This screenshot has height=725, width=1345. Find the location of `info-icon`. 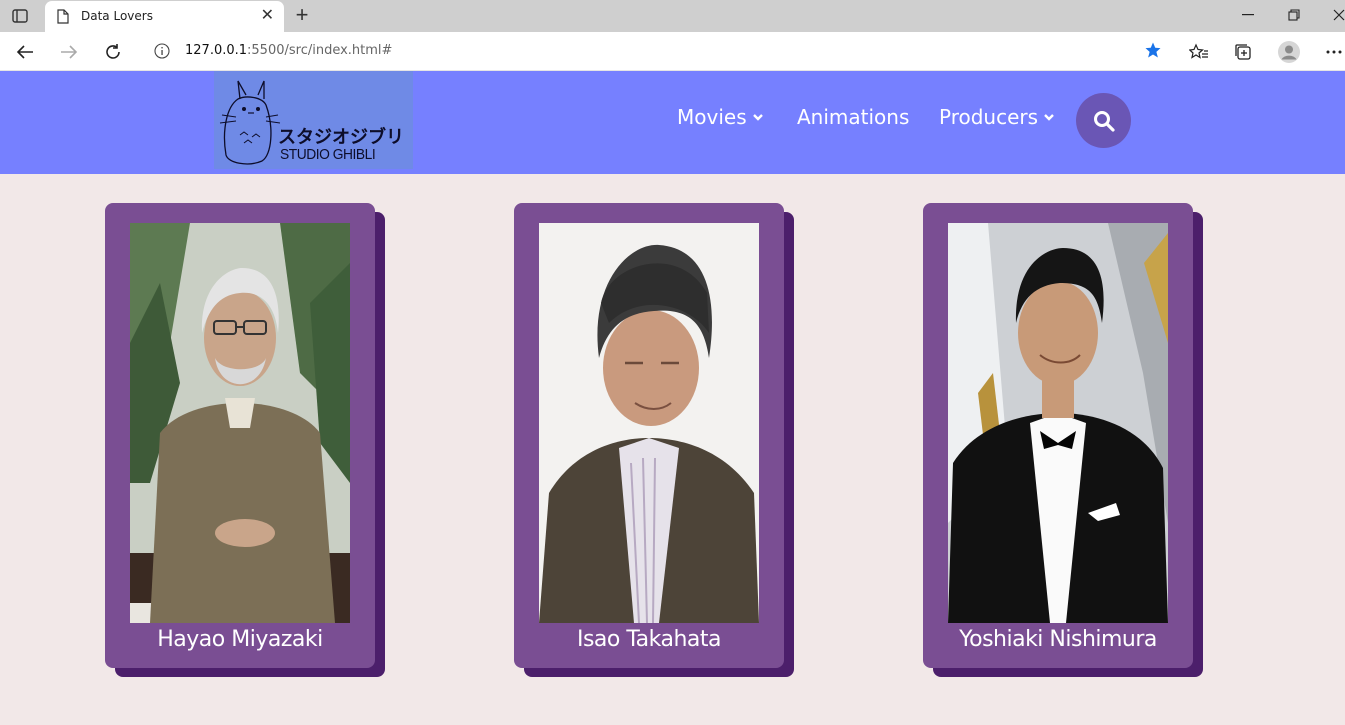

info-icon is located at coordinates (162, 51).